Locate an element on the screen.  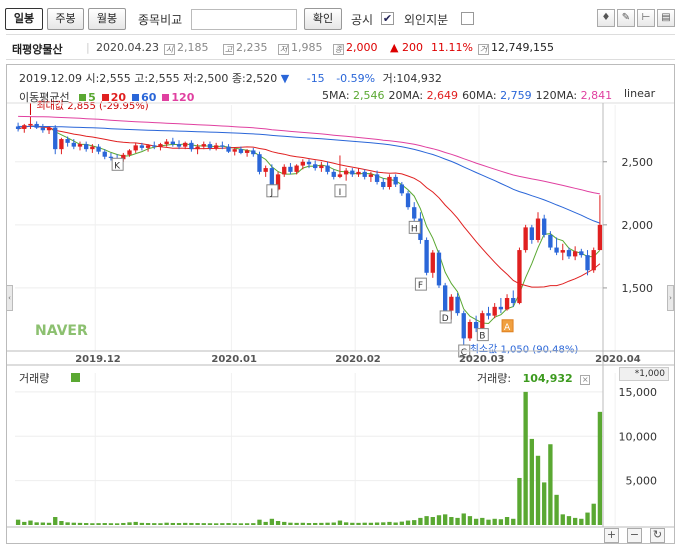
foreign-ownership-checkbox is located at coordinates (467, 18).